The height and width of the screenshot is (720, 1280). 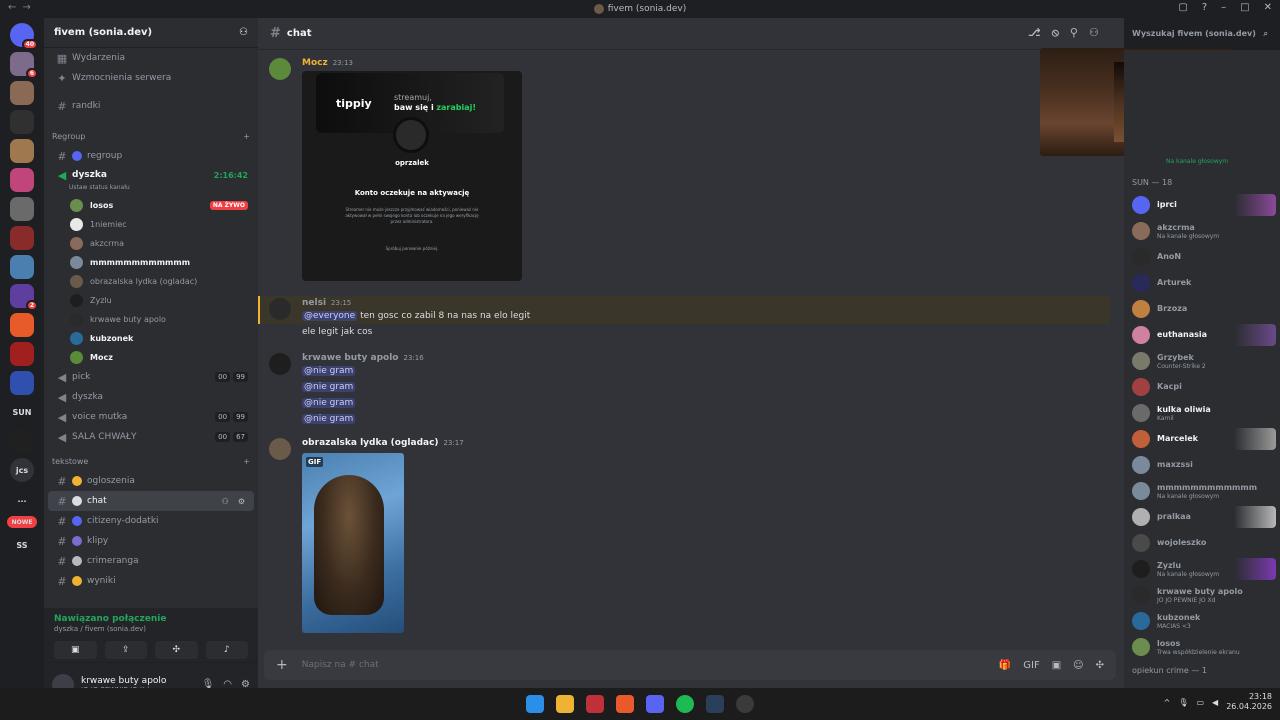 I want to click on member-item: Brzoza, so click(x=1202, y=309).